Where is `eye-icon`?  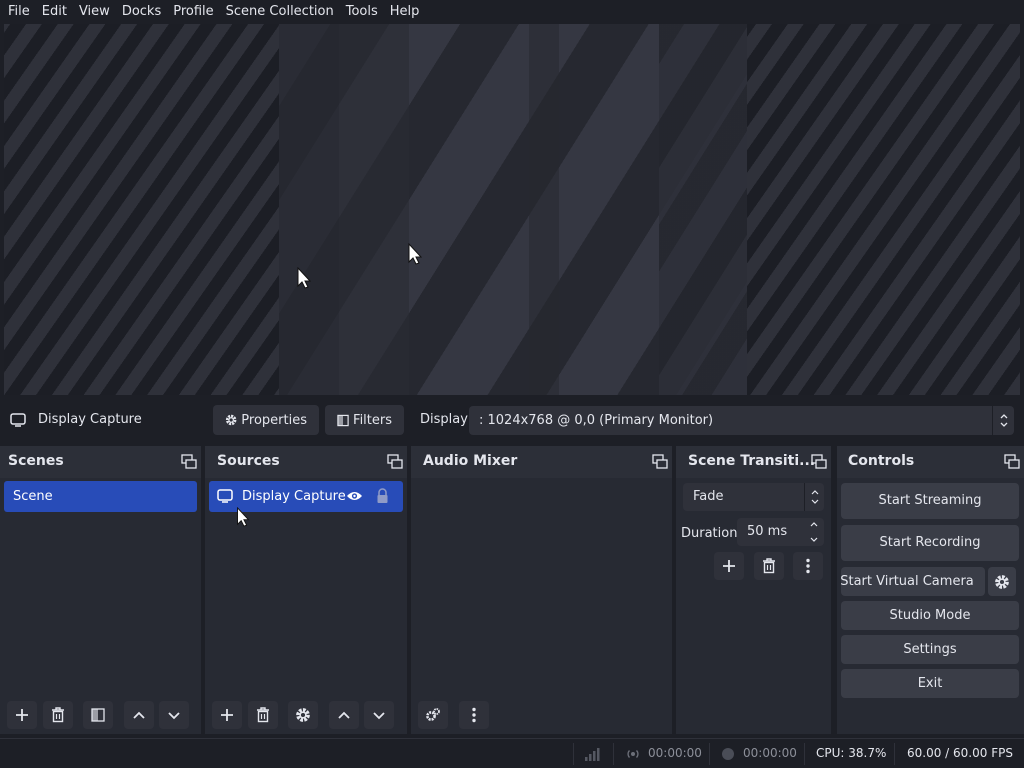 eye-icon is located at coordinates (354, 496).